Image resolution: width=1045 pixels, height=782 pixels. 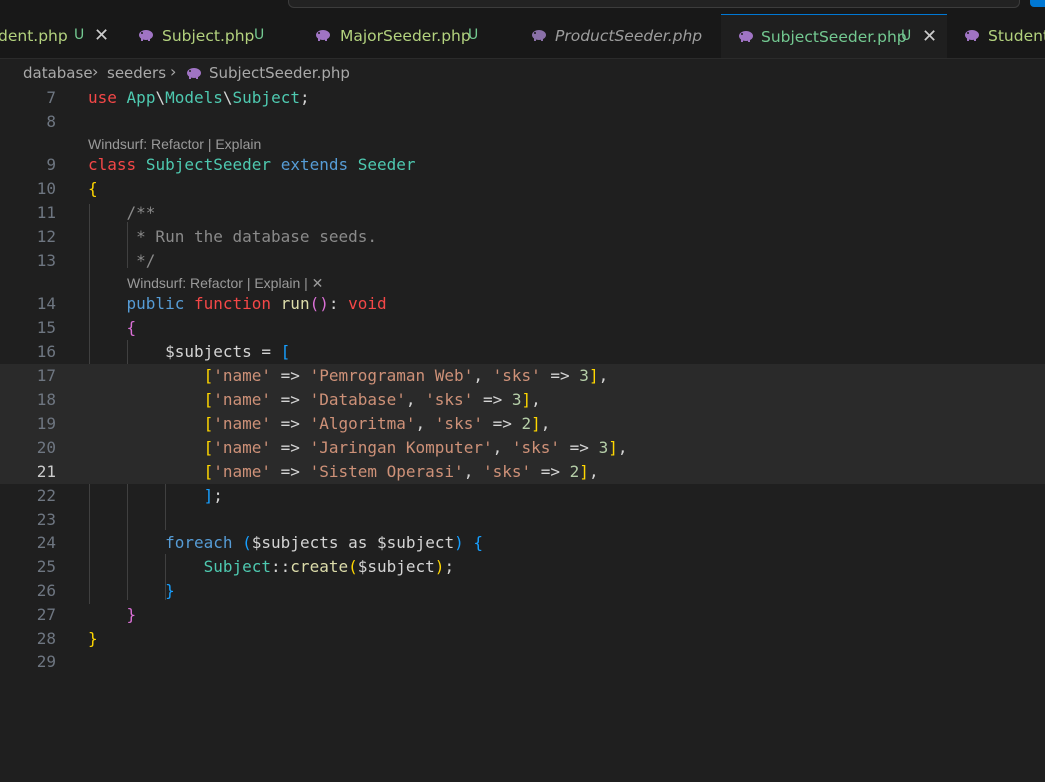 What do you see at coordinates (522, 213) in the screenshot?
I see `code-line: 11 /**` at bounding box center [522, 213].